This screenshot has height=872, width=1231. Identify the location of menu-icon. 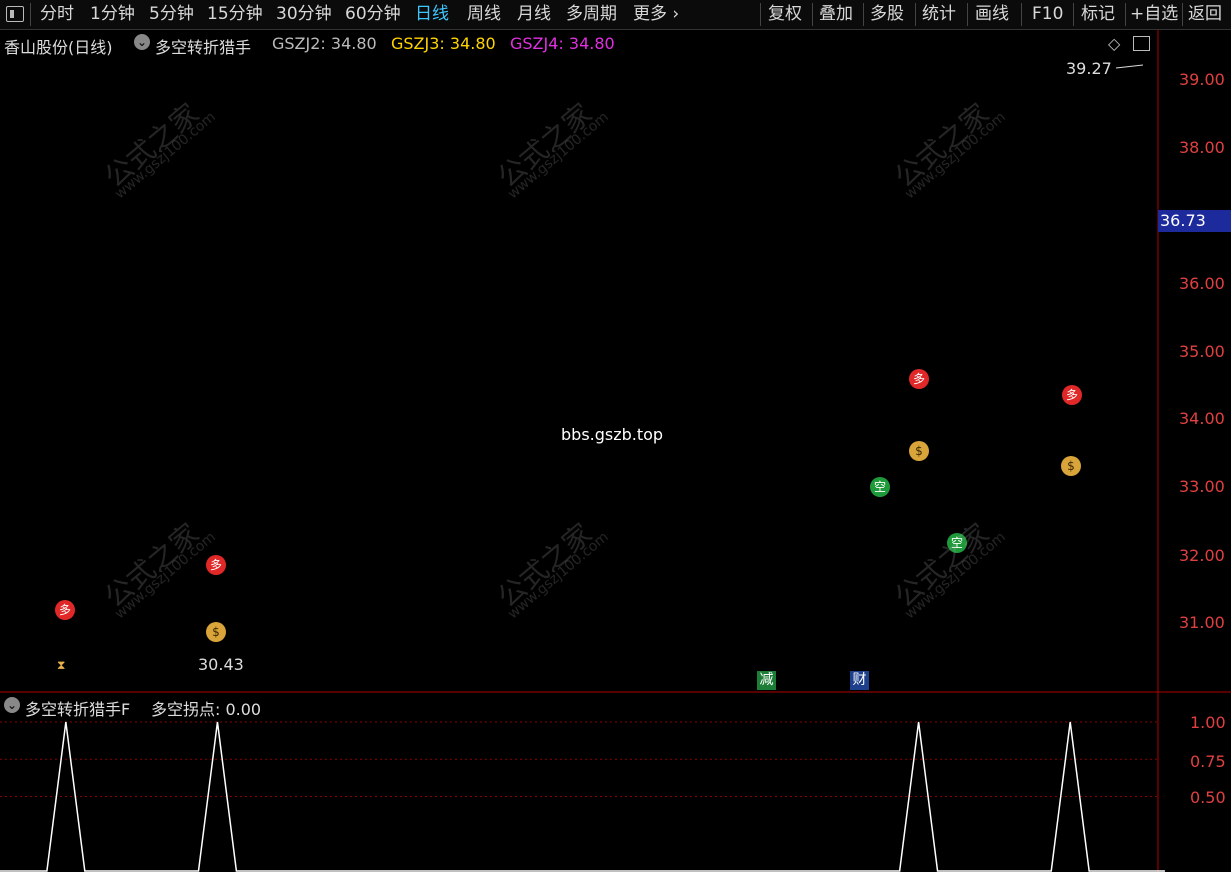
(15, 14).